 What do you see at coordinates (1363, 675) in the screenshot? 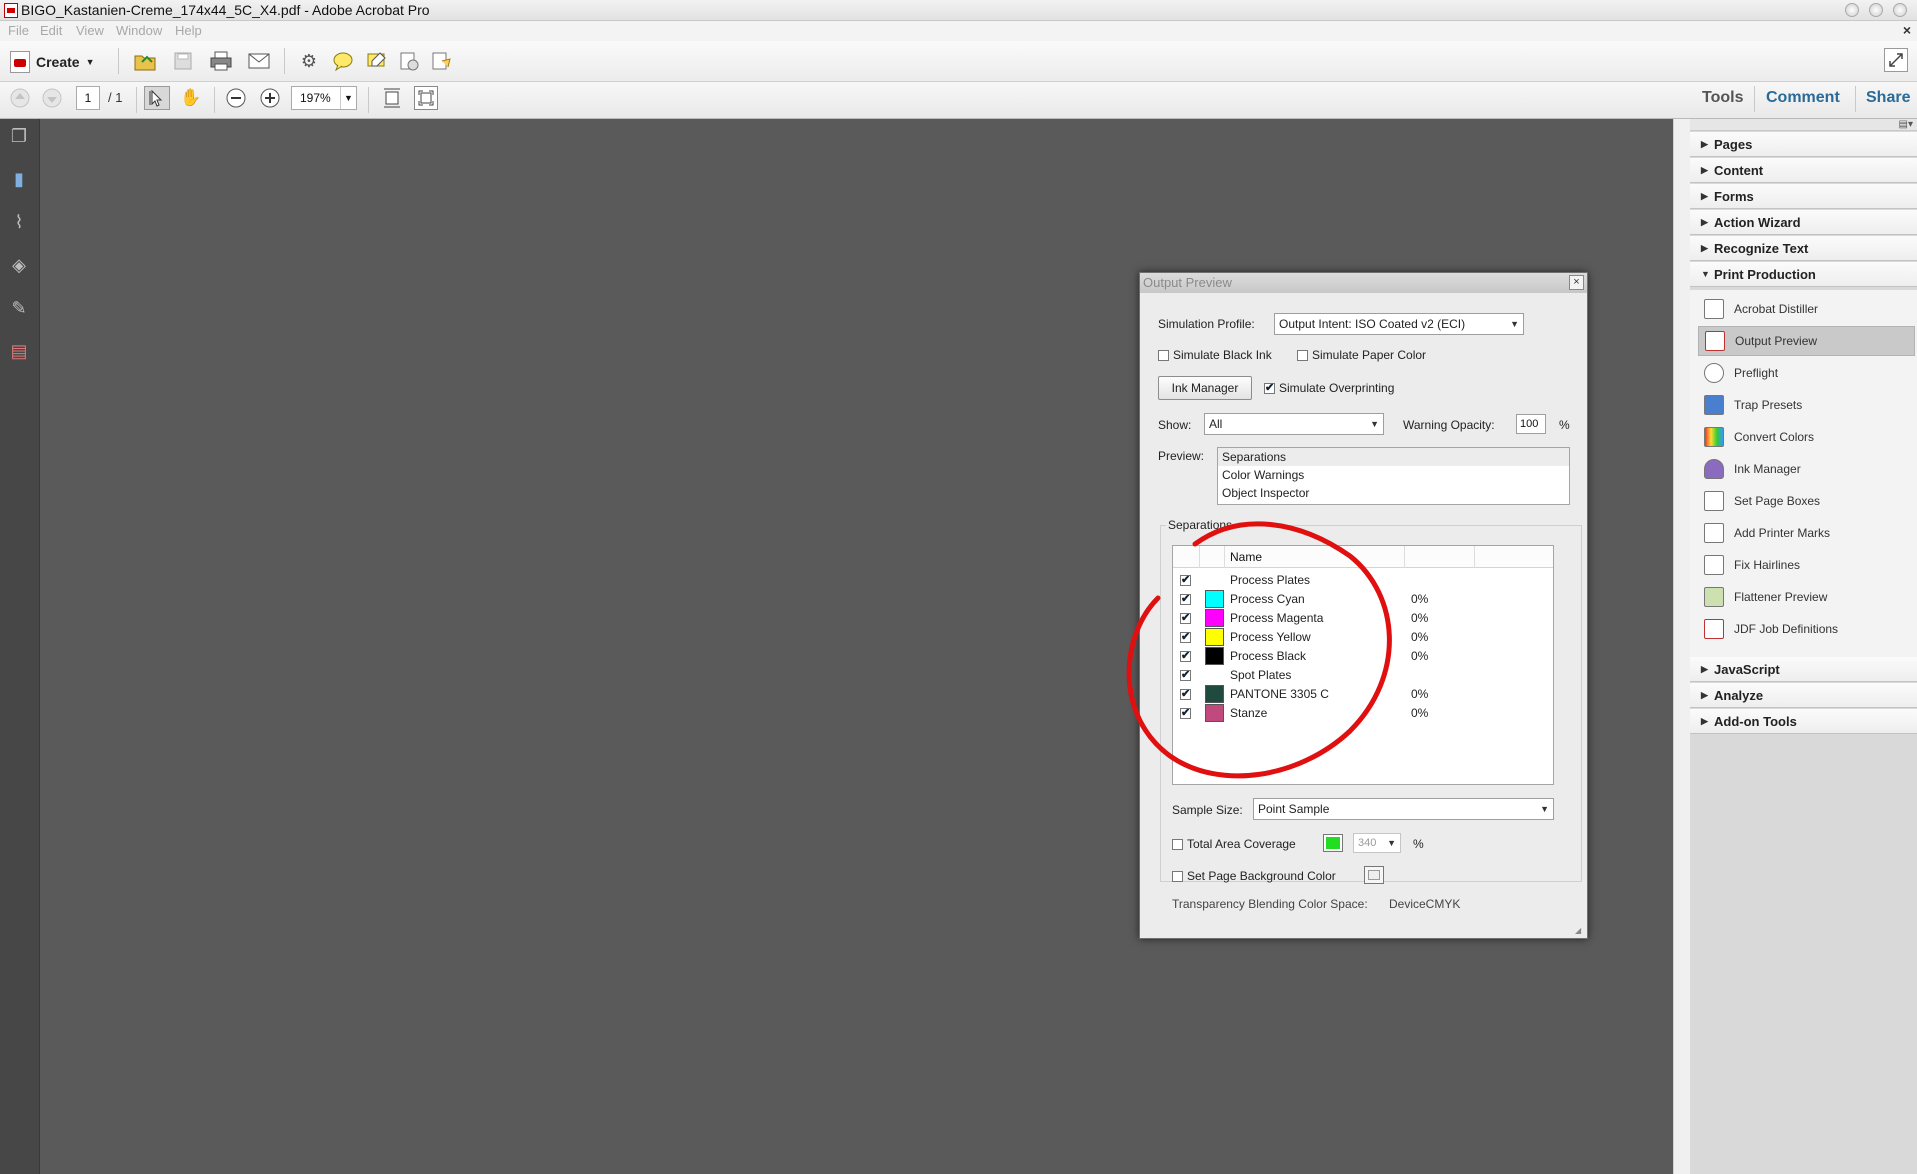
I see `separation-row: Spot Plates` at bounding box center [1363, 675].